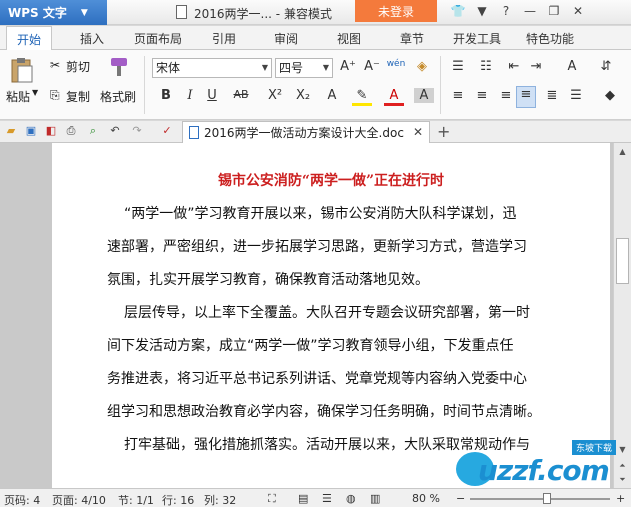 This screenshot has height=507, width=631. Describe the element at coordinates (610, 95) in the screenshot. I see `shading-fill-icon: ◆` at that location.